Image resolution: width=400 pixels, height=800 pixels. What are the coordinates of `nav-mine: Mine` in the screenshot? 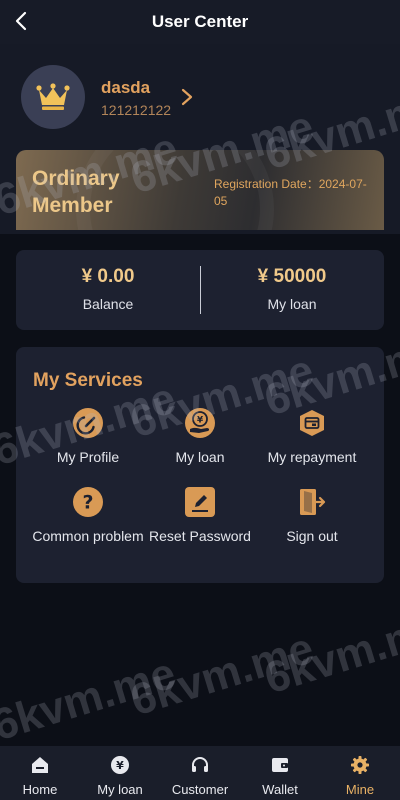 It's located at (360, 773).